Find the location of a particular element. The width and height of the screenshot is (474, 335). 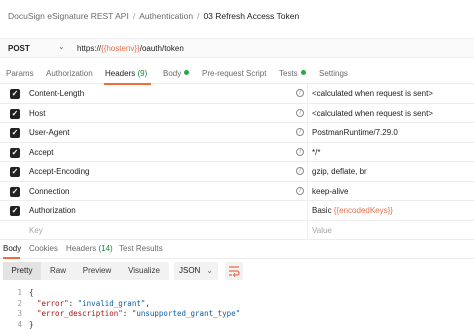

url-variable: {{hostenv}} is located at coordinates (120, 48).